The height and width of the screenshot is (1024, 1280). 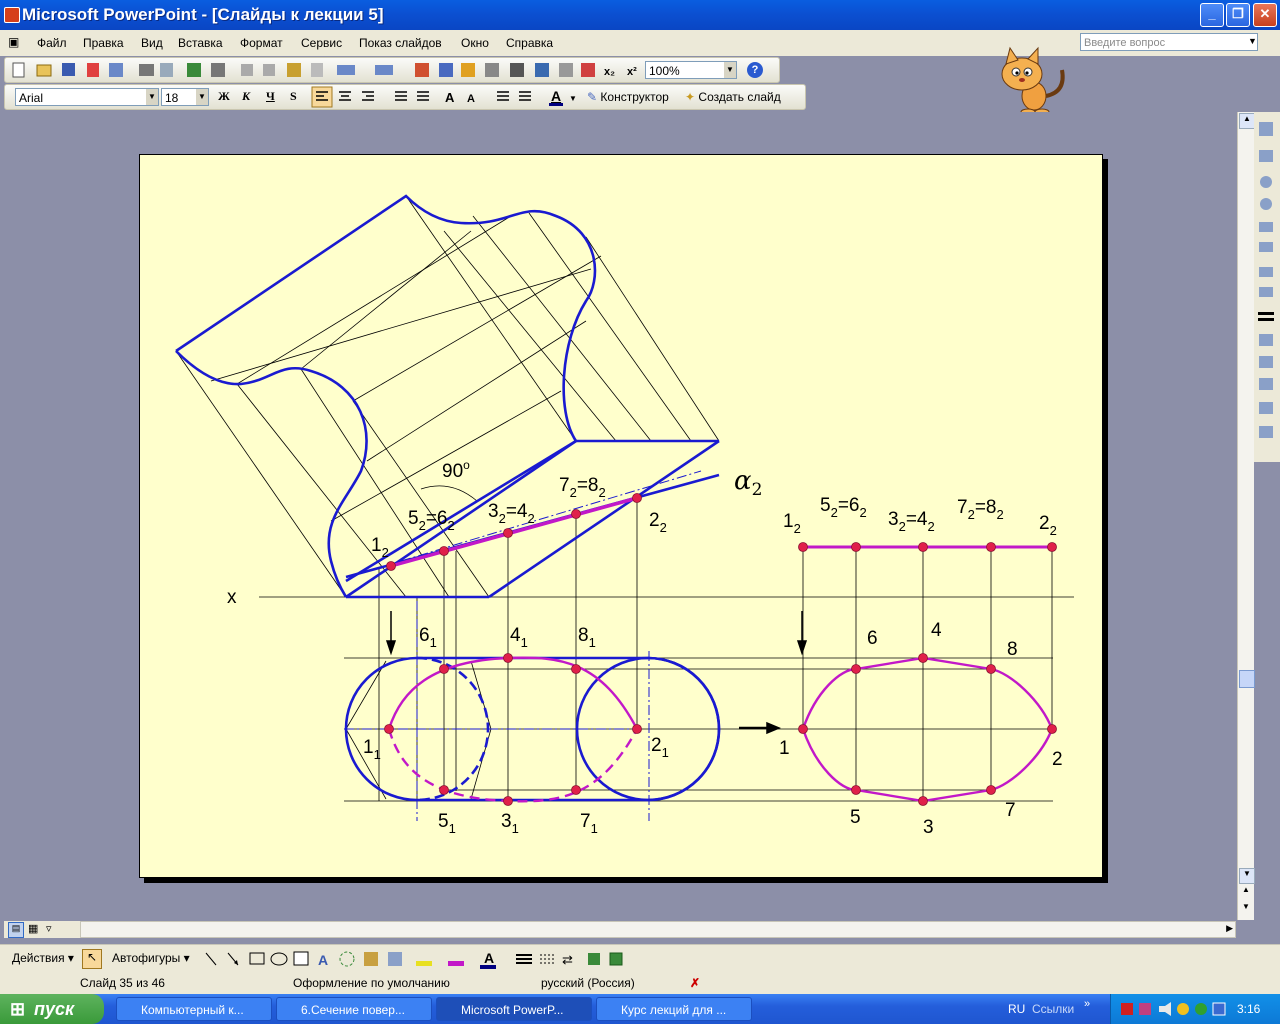 I want to click on true-shape-top-label: 12, so click(x=792, y=523).